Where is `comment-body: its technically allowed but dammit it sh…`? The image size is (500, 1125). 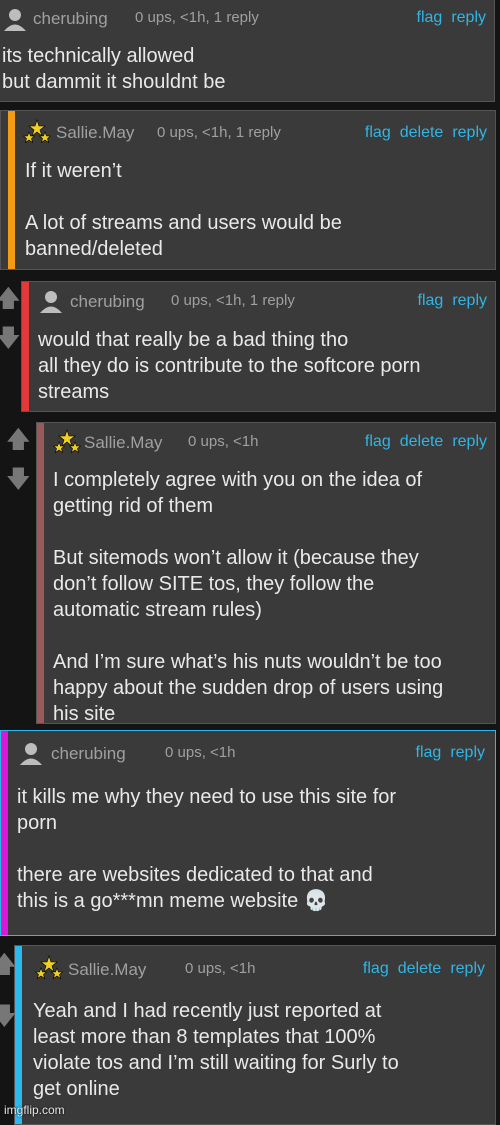 comment-body: its technically allowed but dammit it sh… is located at coordinates (114, 69).